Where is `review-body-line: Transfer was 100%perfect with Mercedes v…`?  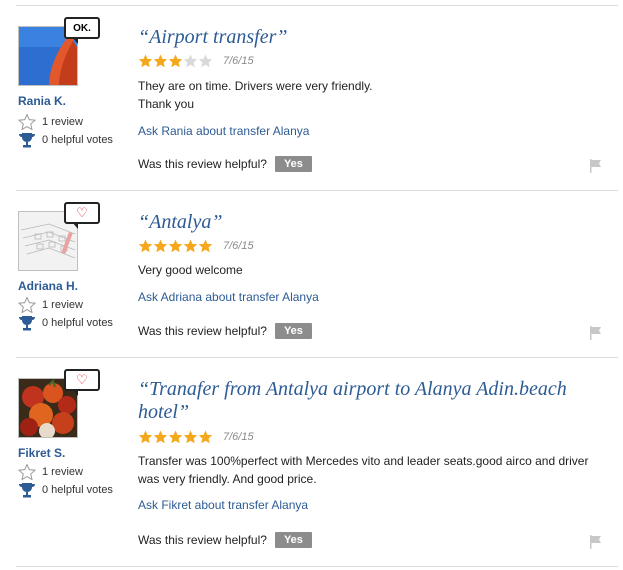
review-body-line: Transfer was 100%perfect with Mercedes v… is located at coordinates (363, 461).